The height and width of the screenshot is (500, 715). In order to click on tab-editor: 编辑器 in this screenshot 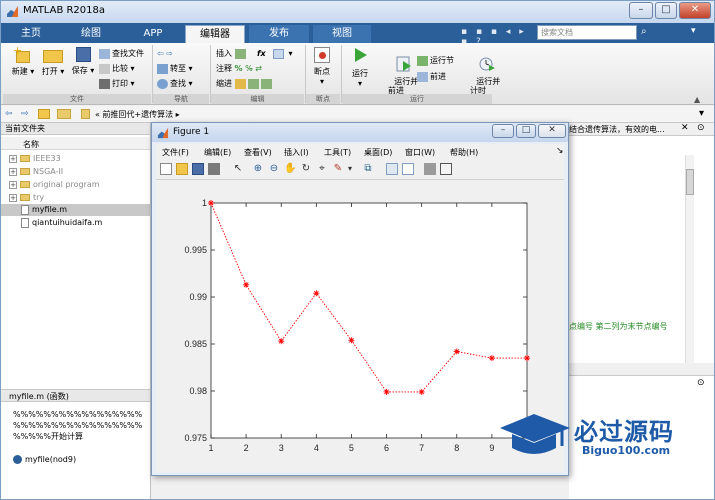, I will do `click(215, 34)`.